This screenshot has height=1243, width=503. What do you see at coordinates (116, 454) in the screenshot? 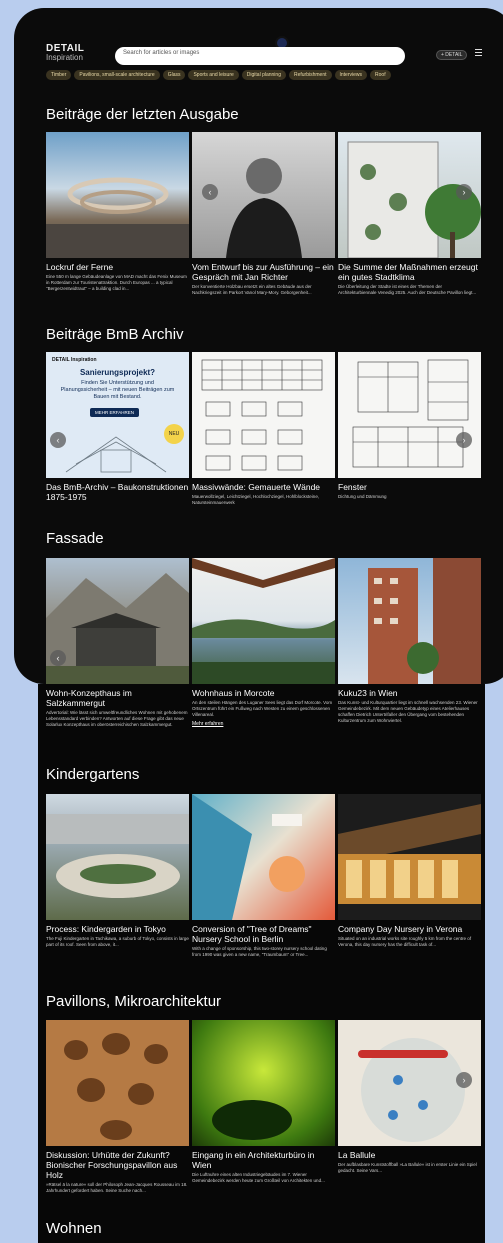
I see `sketch-drawing` at bounding box center [116, 454].